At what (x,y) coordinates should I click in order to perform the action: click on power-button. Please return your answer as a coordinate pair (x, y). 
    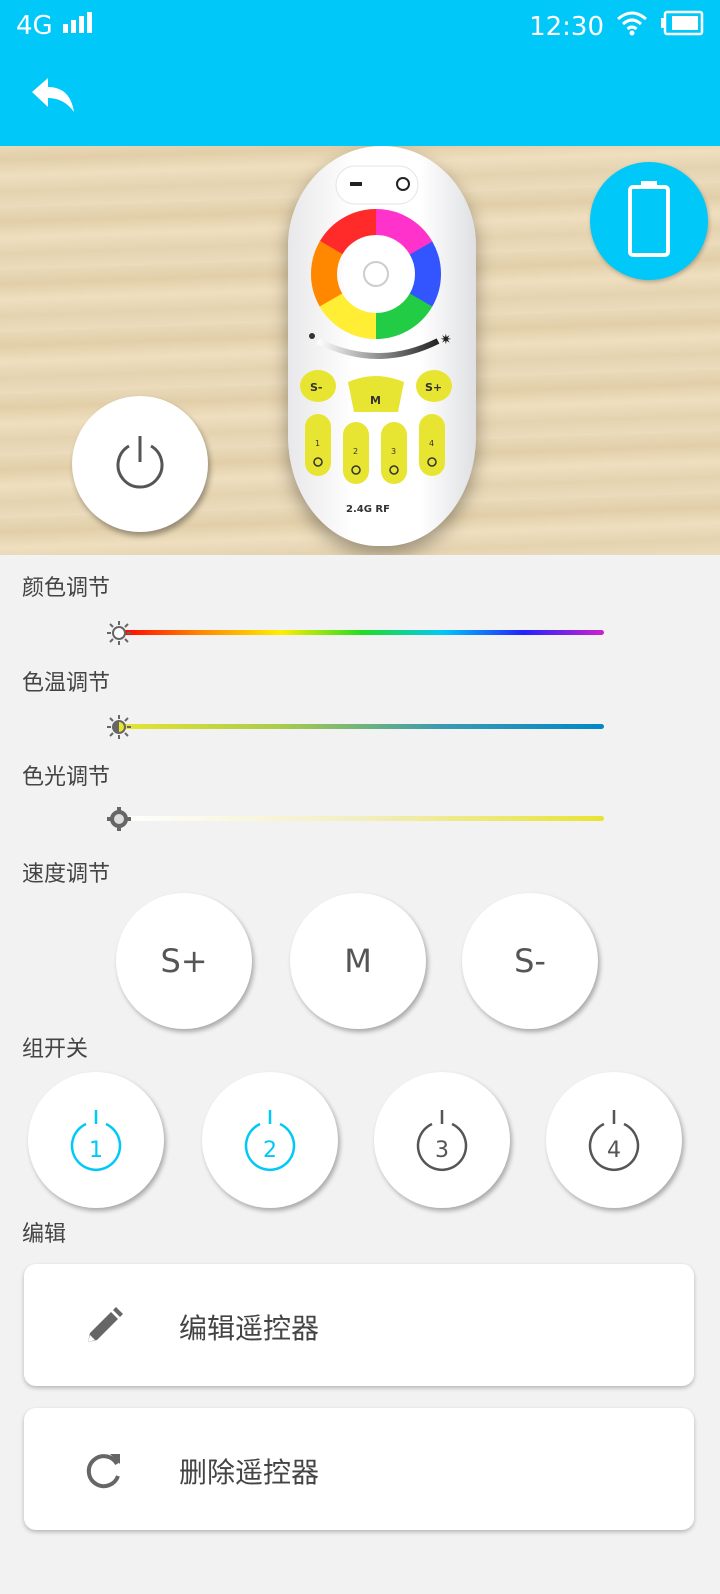
    Looking at the image, I should click on (140, 464).